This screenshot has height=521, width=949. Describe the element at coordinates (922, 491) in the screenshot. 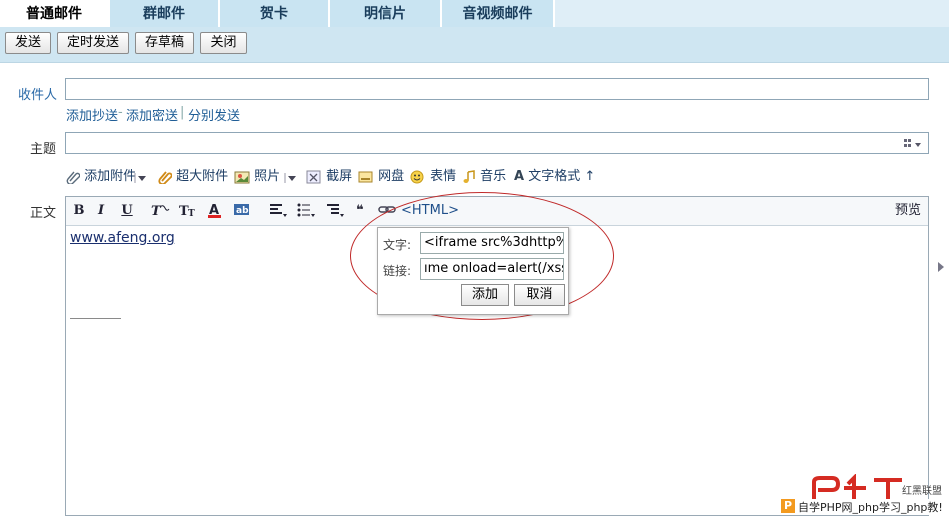

I see `watermark-brand: 红黑联盟` at that location.